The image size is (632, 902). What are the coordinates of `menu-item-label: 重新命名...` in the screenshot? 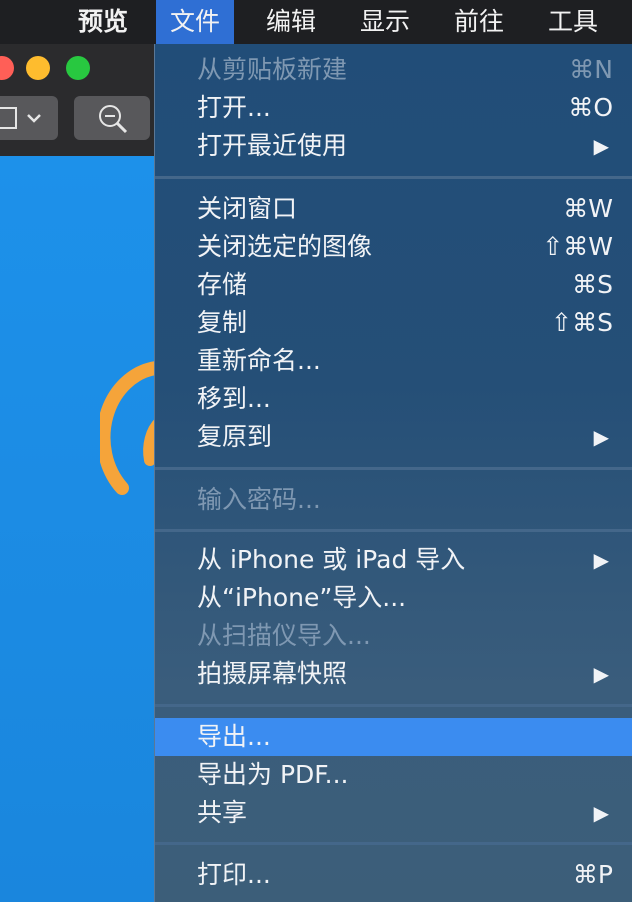 It's located at (259, 360).